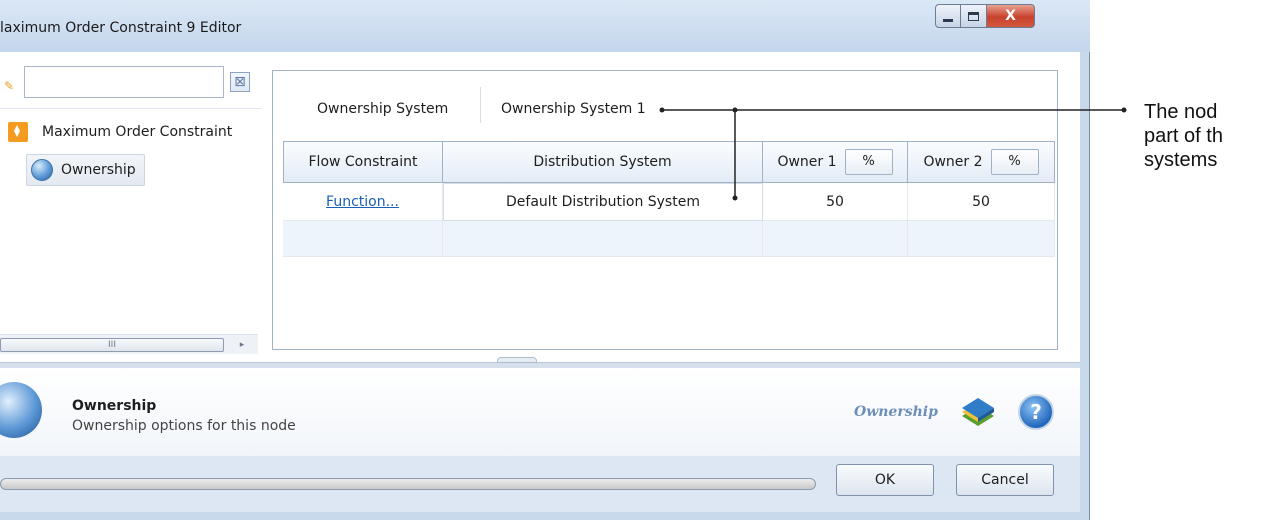 The height and width of the screenshot is (520, 1262). I want to click on clear-search-button: ⊠, so click(240, 82).